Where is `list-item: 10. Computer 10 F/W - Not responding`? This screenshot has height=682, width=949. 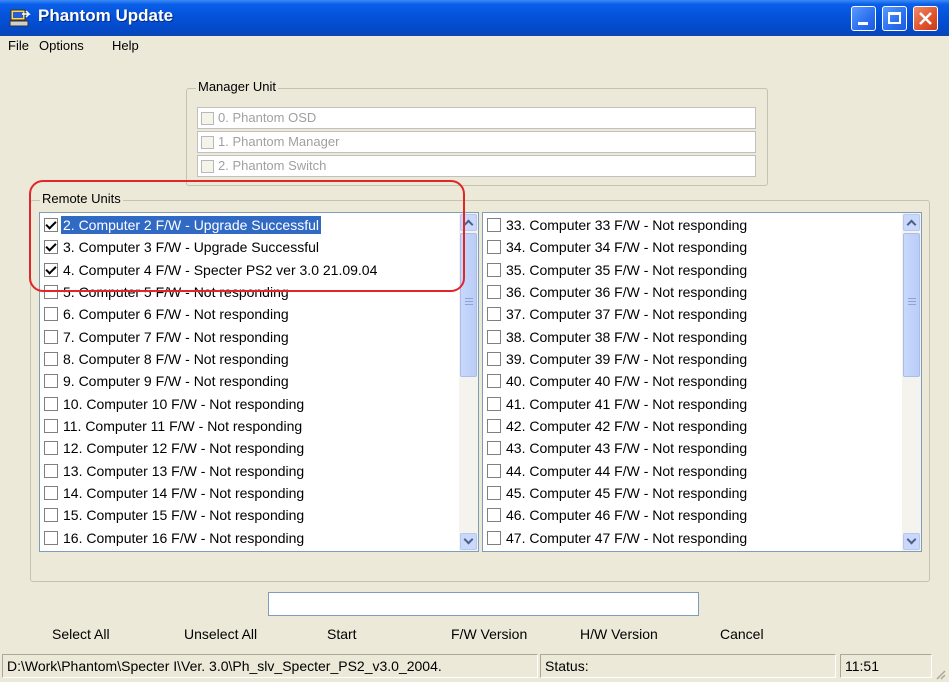 list-item: 10. Computer 10 F/W - Not responding is located at coordinates (259, 404).